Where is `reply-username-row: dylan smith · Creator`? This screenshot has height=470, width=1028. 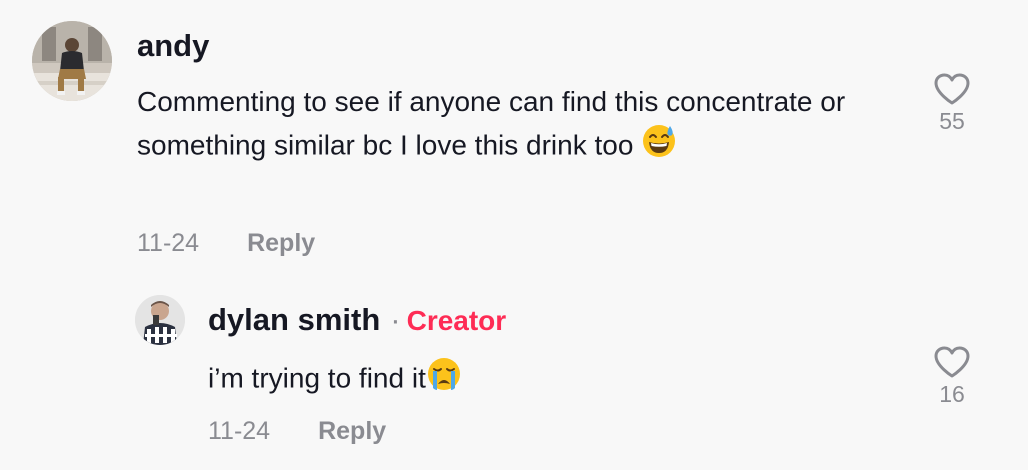 reply-username-row: dylan smith · Creator is located at coordinates (357, 320).